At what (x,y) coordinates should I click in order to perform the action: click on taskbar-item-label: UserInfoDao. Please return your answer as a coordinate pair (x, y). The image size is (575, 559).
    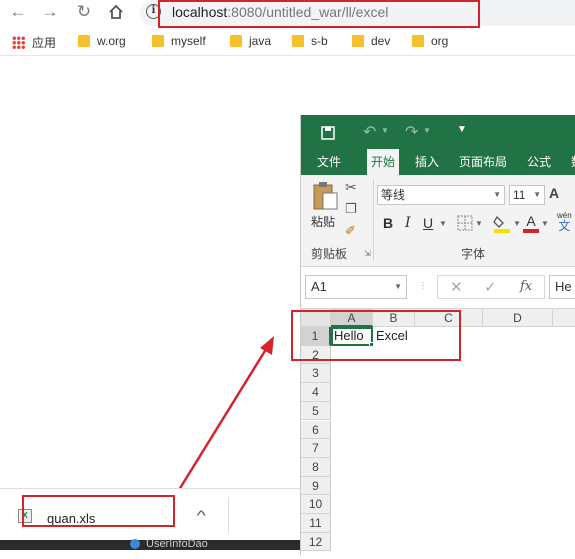
    Looking at the image, I should click on (177, 544).